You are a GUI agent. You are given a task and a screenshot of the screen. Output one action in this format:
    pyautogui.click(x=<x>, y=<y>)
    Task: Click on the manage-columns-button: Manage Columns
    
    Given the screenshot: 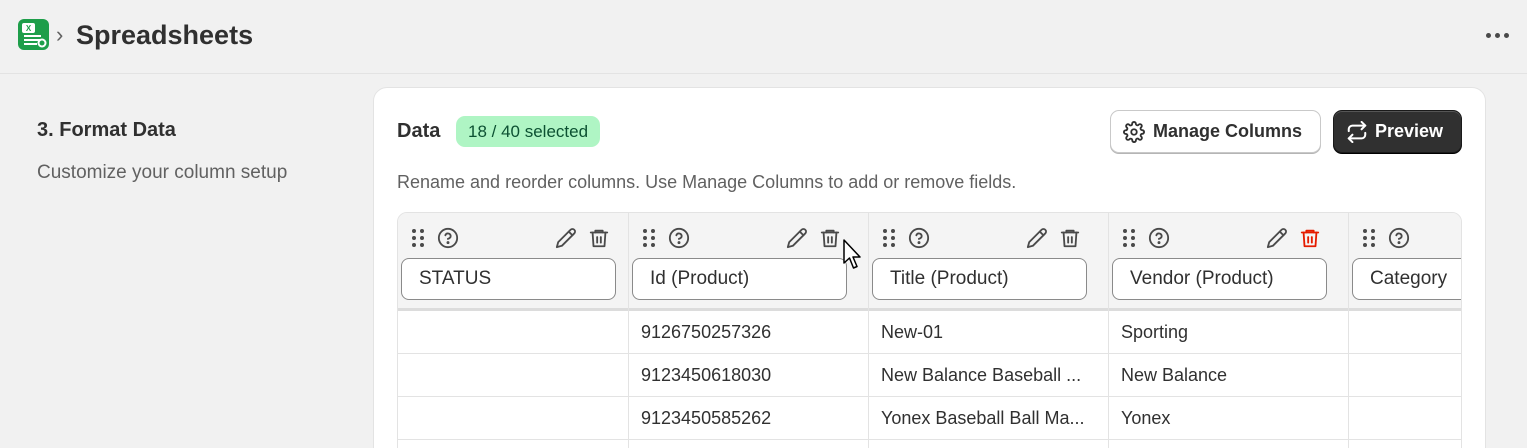 What is the action you would take?
    pyautogui.click(x=1215, y=131)
    